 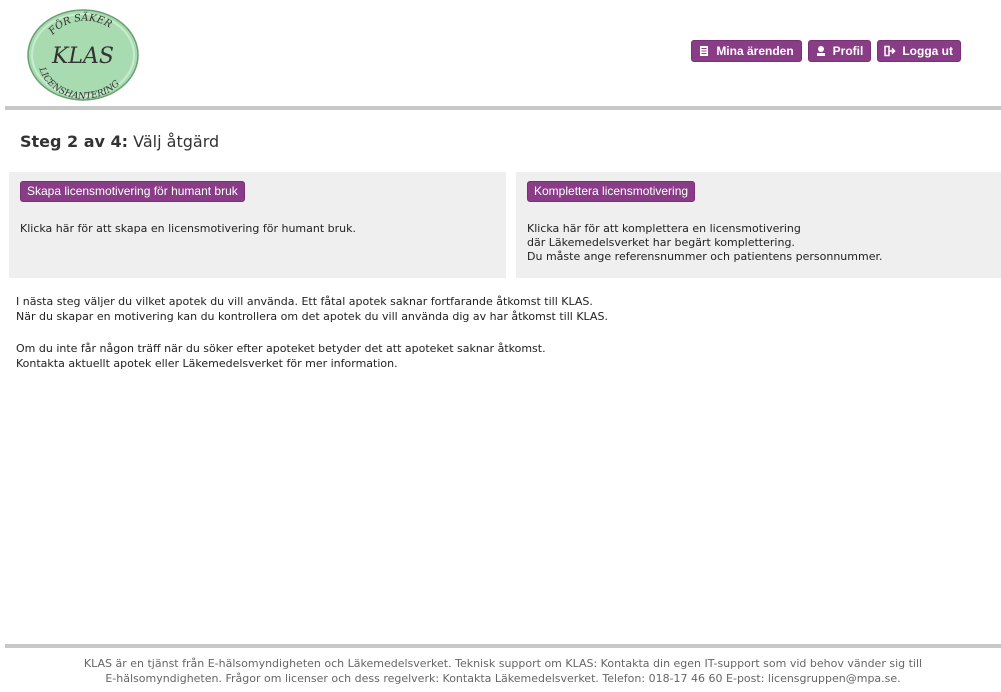 I want to click on logout-label: Logga ut, so click(x=927, y=51).